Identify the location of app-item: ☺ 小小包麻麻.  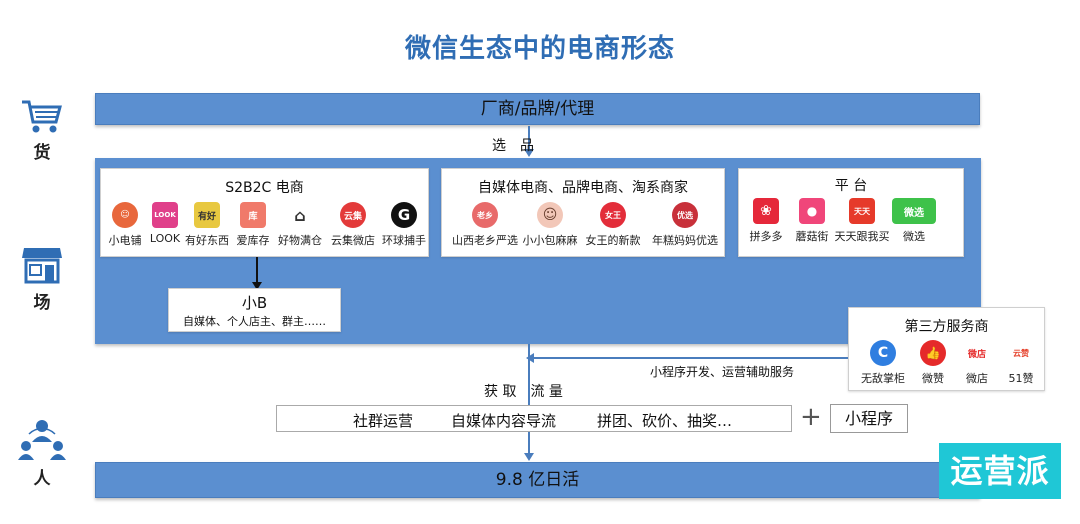
(550, 225).